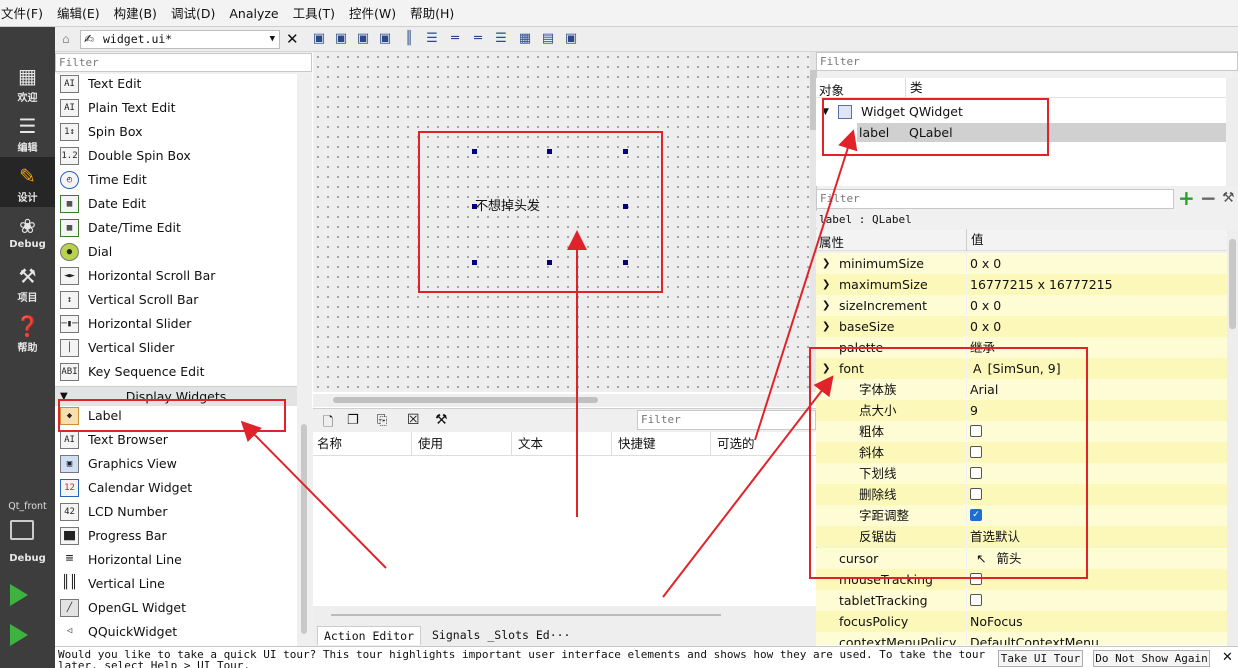 This screenshot has width=1238, height=668. What do you see at coordinates (1040, 658) in the screenshot?
I see `take-ui-tour-button: Take UI Tour` at bounding box center [1040, 658].